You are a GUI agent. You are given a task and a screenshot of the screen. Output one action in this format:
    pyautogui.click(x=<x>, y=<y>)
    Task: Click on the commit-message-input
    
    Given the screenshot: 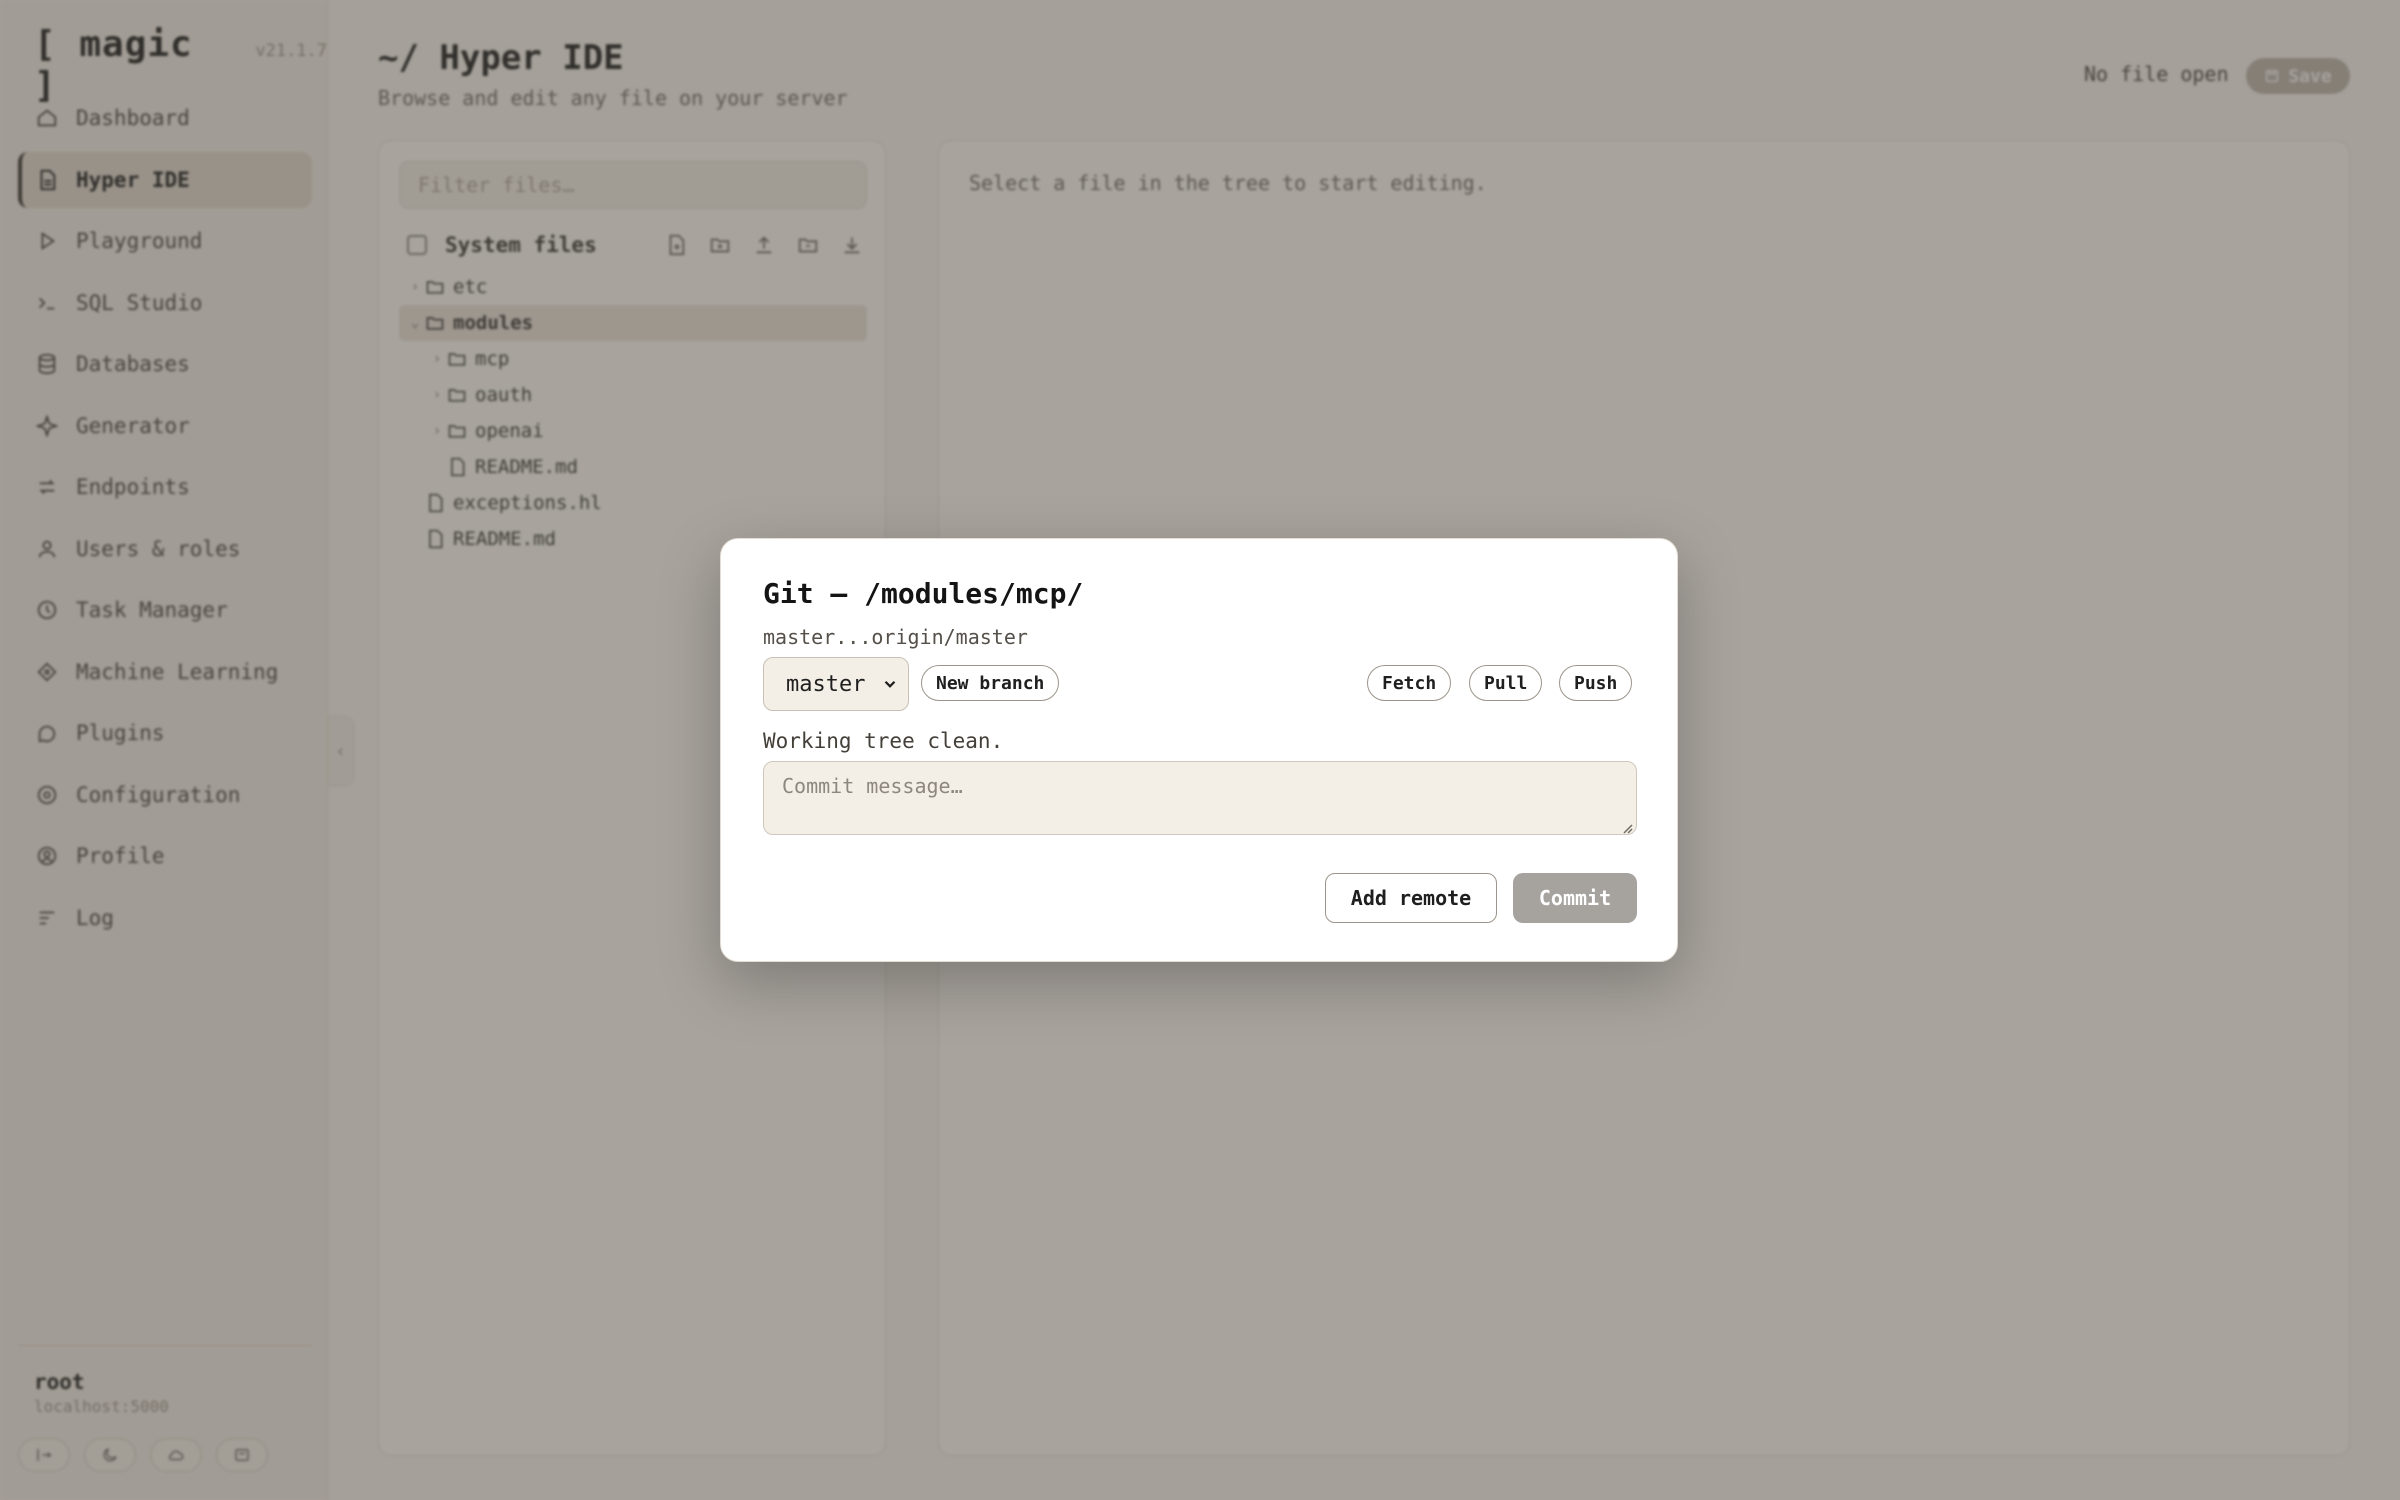 What is the action you would take?
    pyautogui.click(x=1200, y=798)
    